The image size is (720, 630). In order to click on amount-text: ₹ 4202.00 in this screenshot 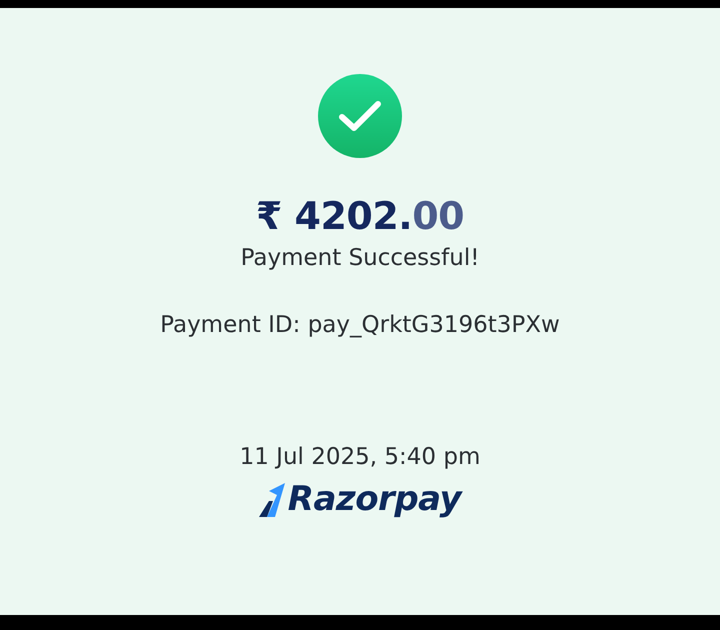, I will do `click(360, 217)`.